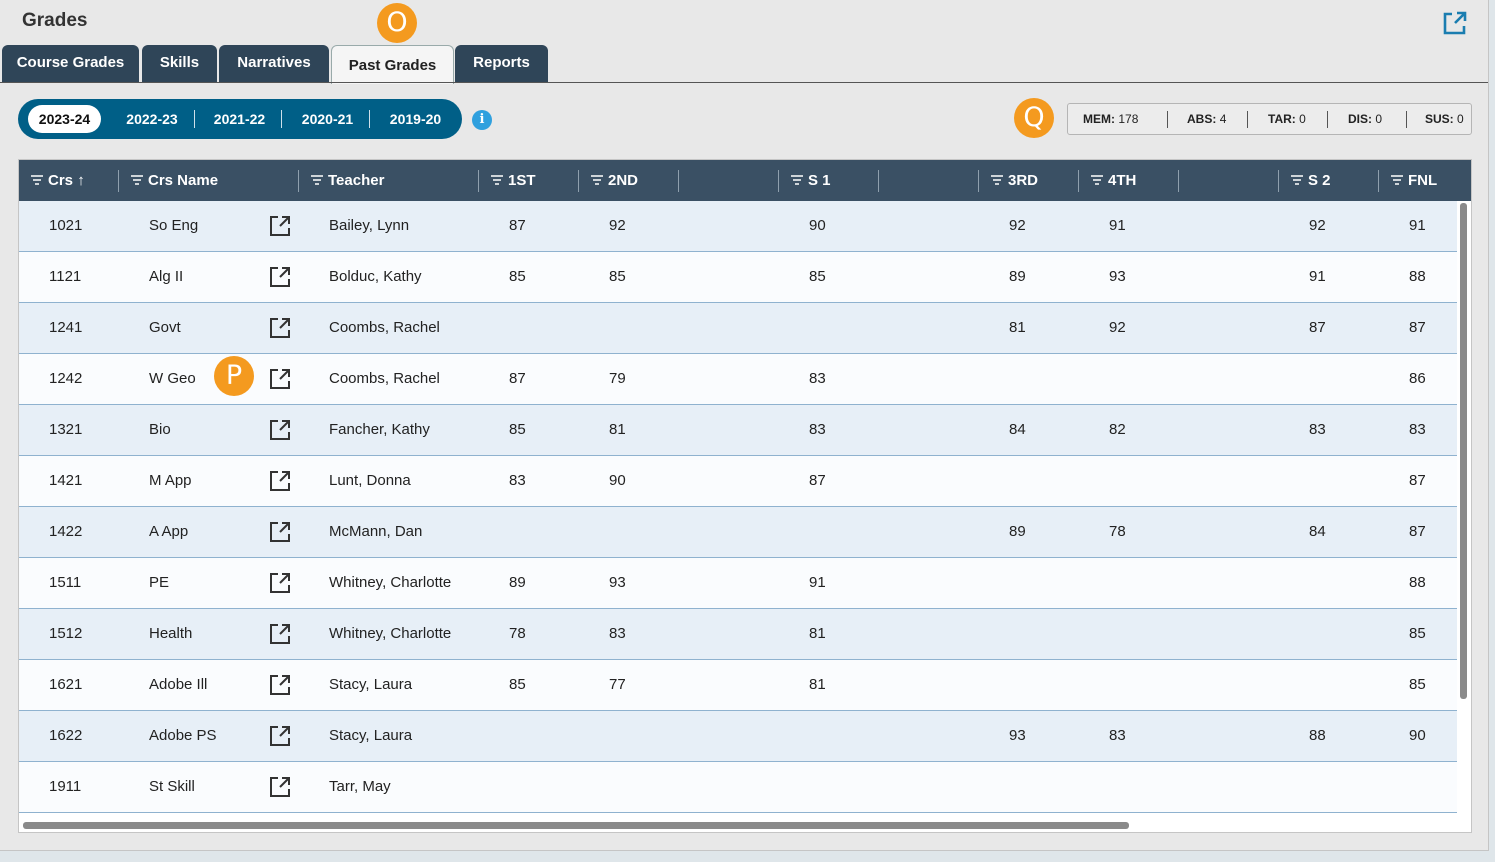 Image resolution: width=1495 pixels, height=862 pixels. Describe the element at coordinates (281, 119) in the screenshot. I see `year-divider` at that location.